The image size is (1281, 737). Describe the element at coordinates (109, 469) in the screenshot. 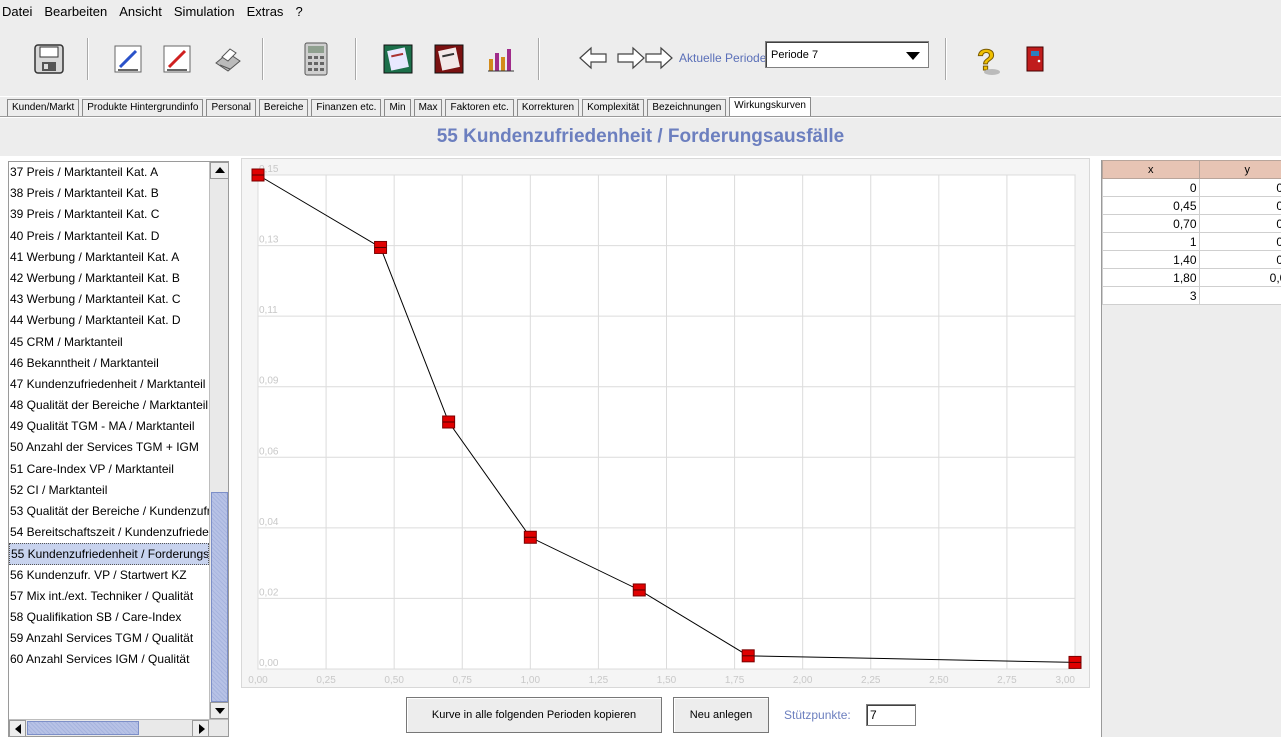

I see `list-item: 51 Care-Index VP / Marktanteil` at that location.